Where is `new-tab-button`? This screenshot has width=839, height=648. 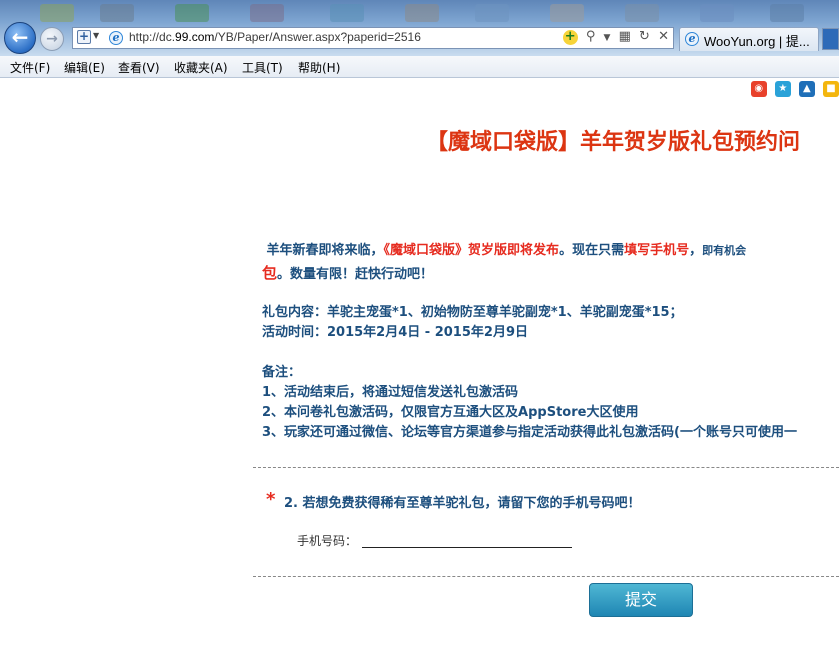
new-tab-button is located at coordinates (830, 39).